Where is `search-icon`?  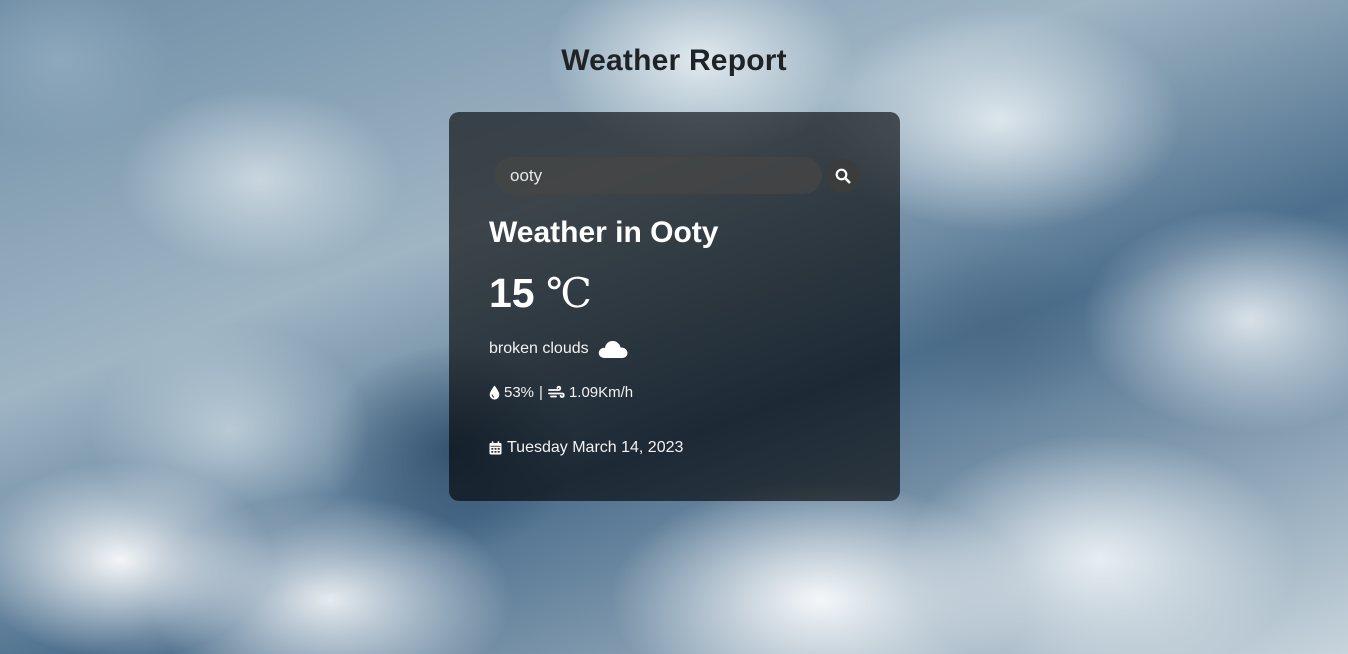 search-icon is located at coordinates (843, 176).